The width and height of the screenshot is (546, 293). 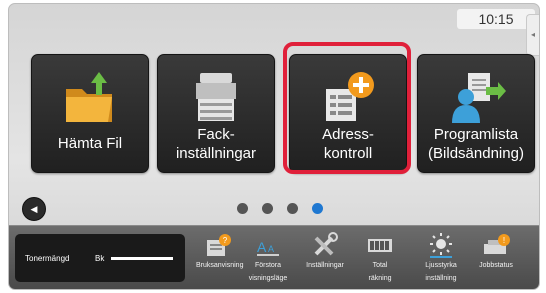 What do you see at coordinates (90, 143) in the screenshot?
I see `tile-label: Hämta Fil` at bounding box center [90, 143].